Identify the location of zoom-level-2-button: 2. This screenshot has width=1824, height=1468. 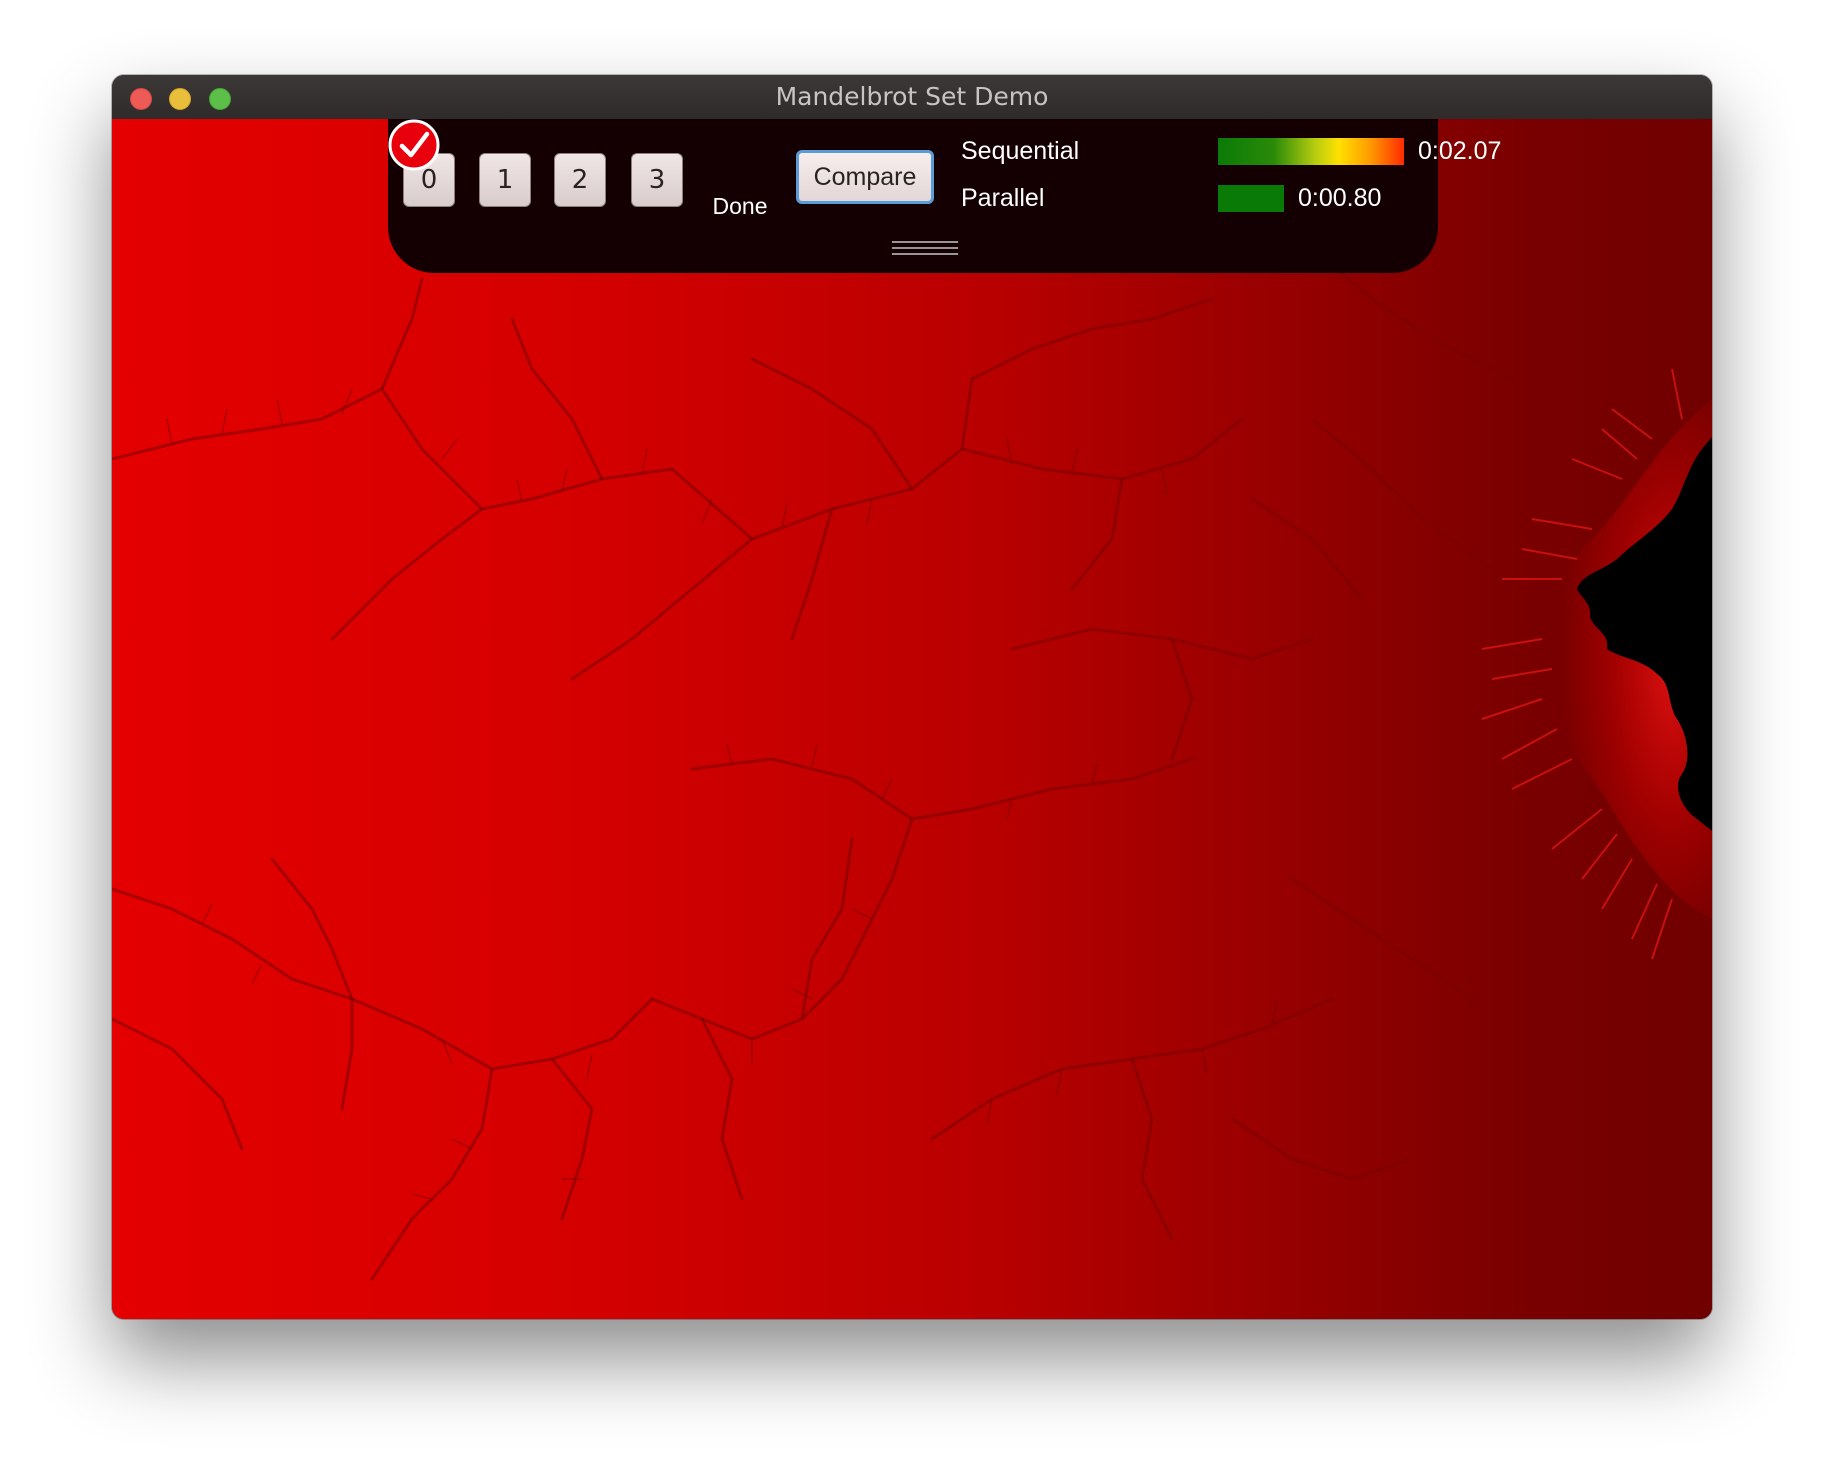
(580, 180).